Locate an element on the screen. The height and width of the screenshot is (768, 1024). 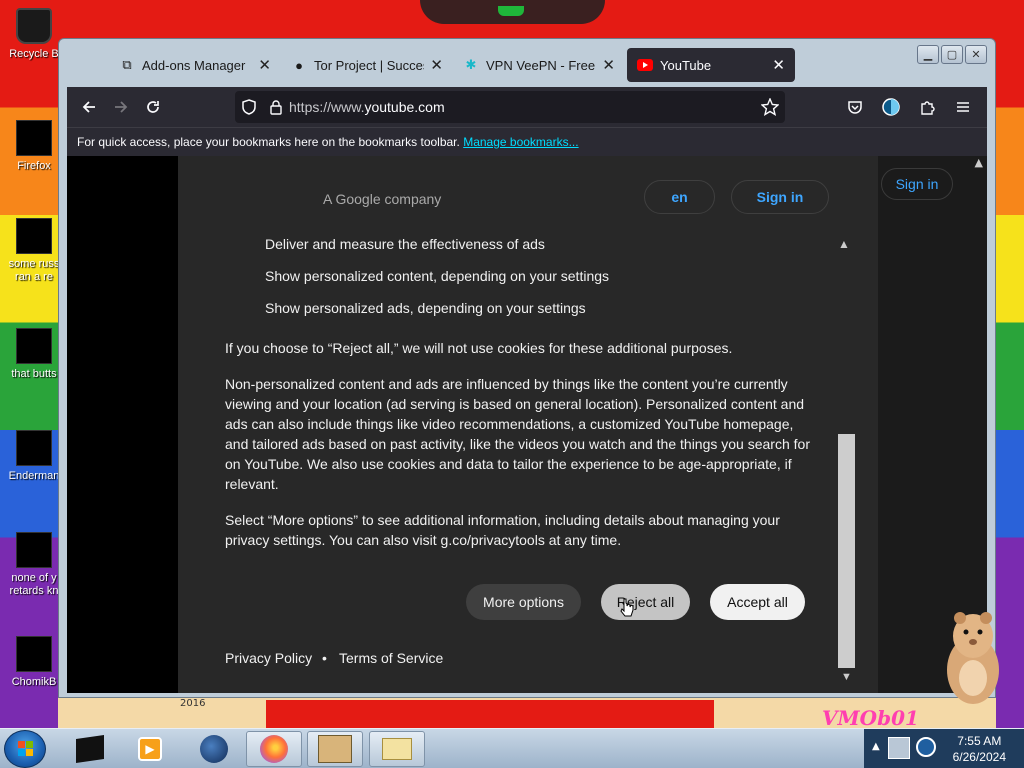
pocket-button is located at coordinates (855, 107).